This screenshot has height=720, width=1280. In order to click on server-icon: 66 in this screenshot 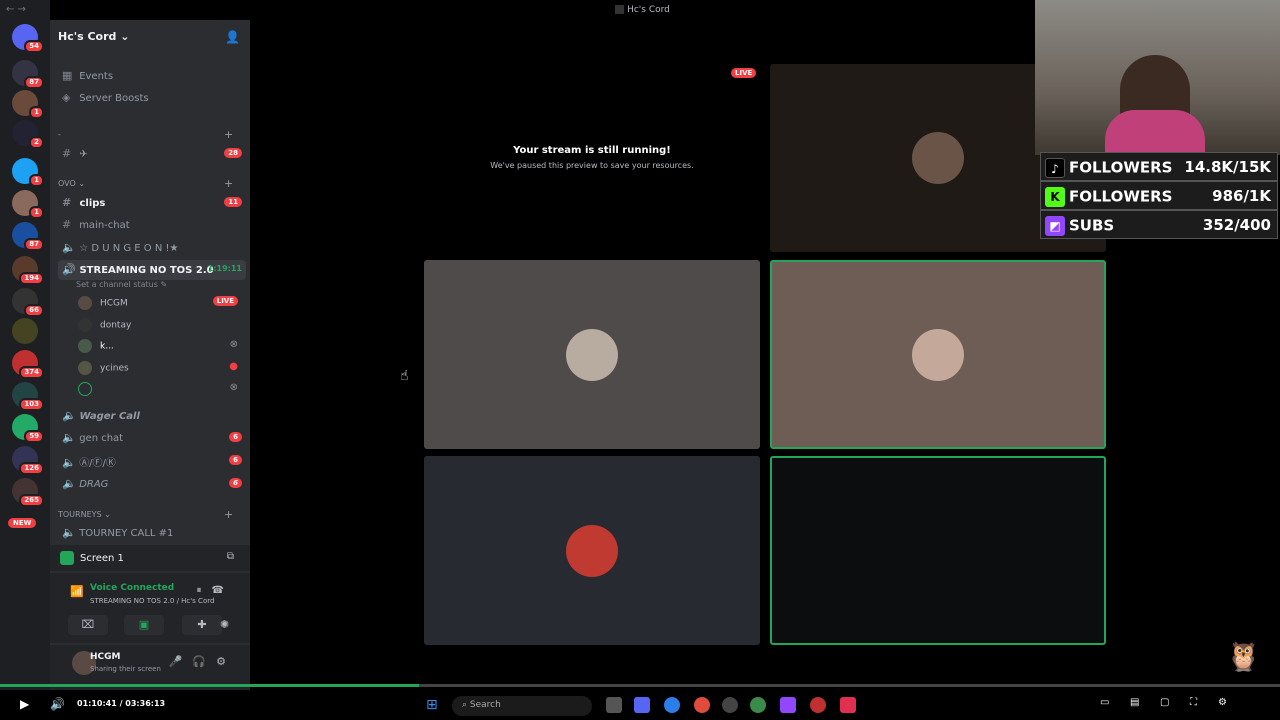, I will do `click(28, 302)`.